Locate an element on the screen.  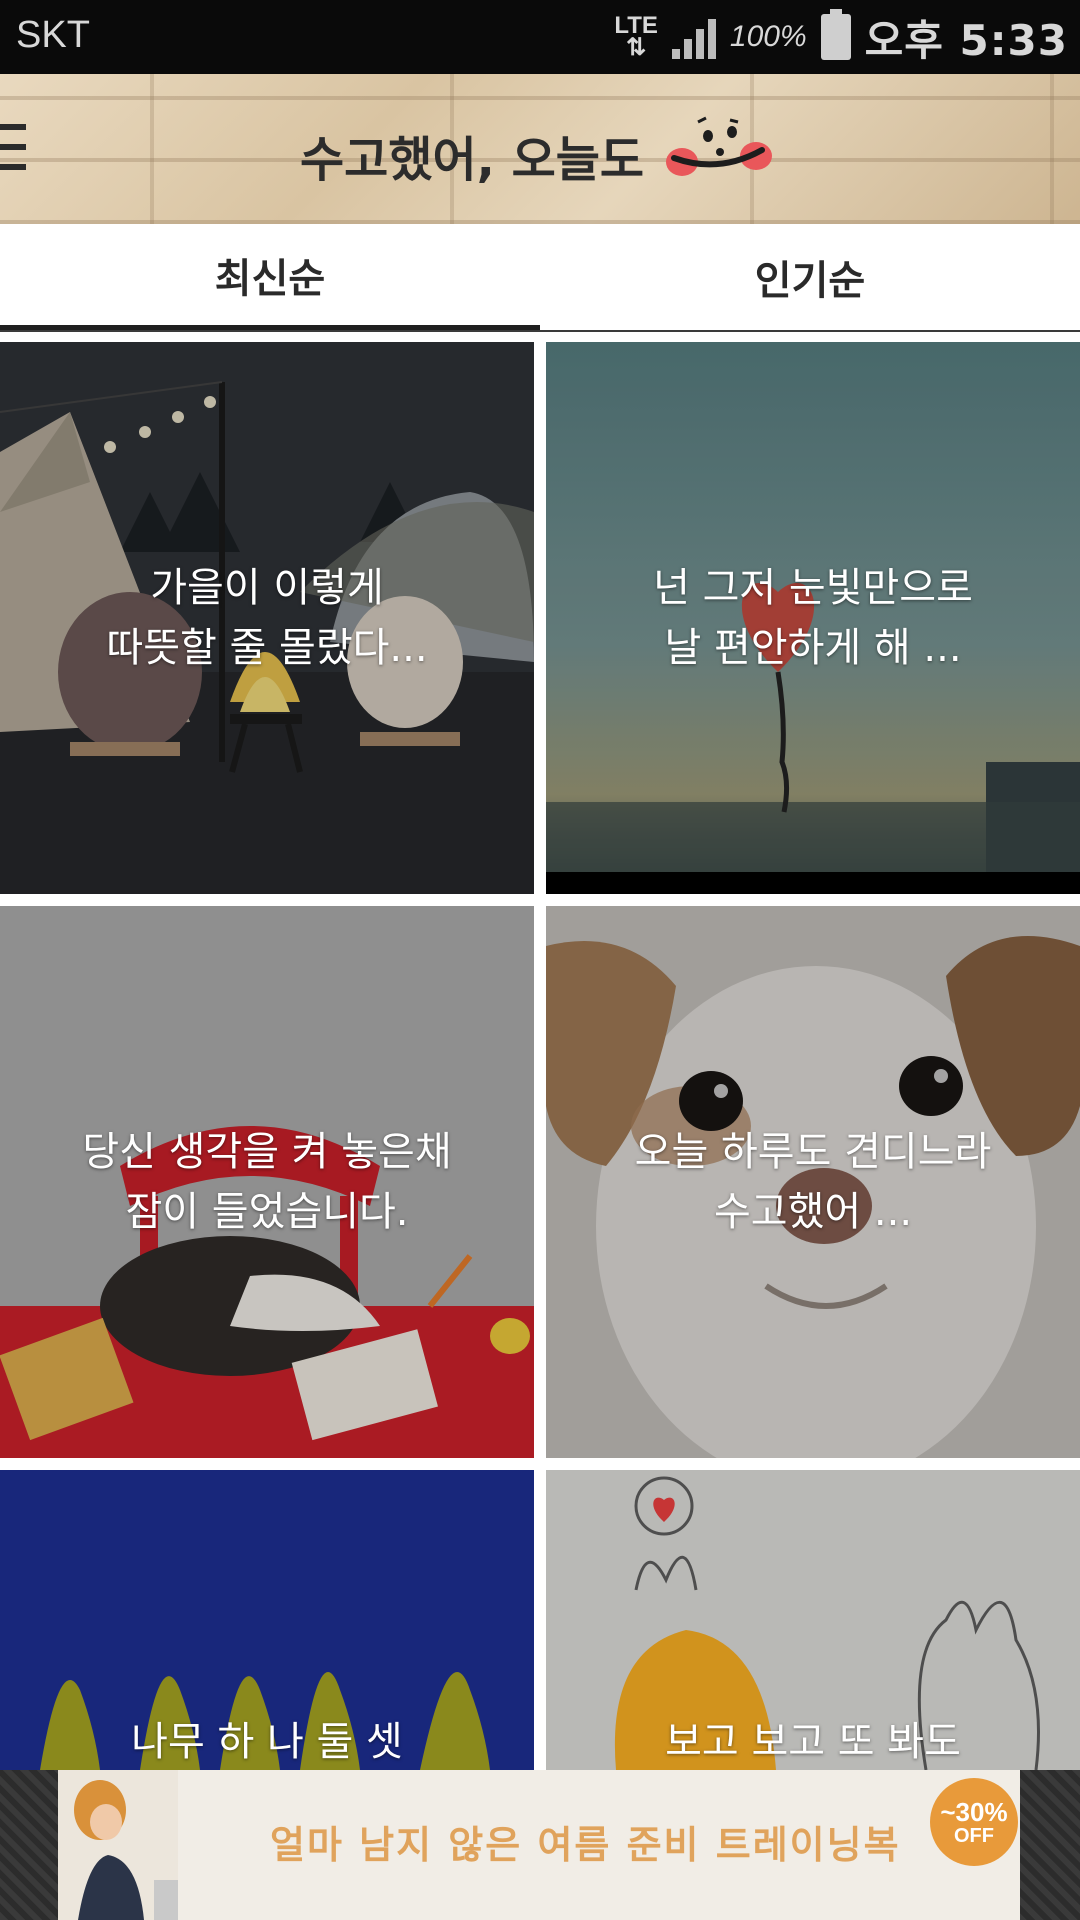
post-card: 당신 생각을 켜 놓은채 잠이 들었습니다. is located at coordinates (267, 1182).